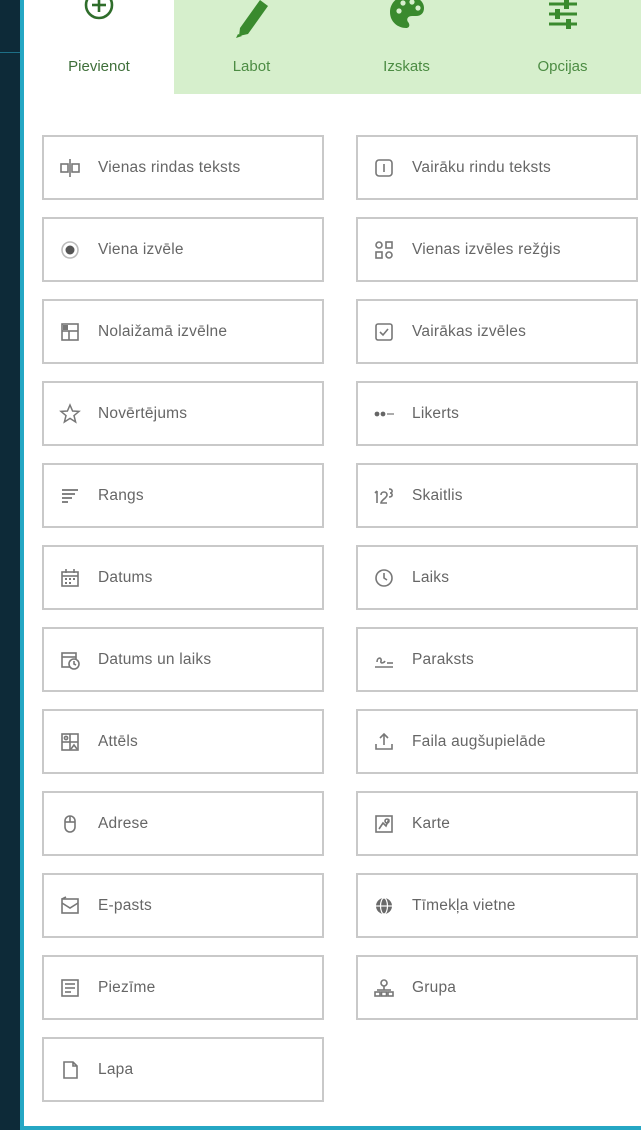 The image size is (641, 1130). Describe the element at coordinates (384, 906) in the screenshot. I see `globe-icon` at that location.